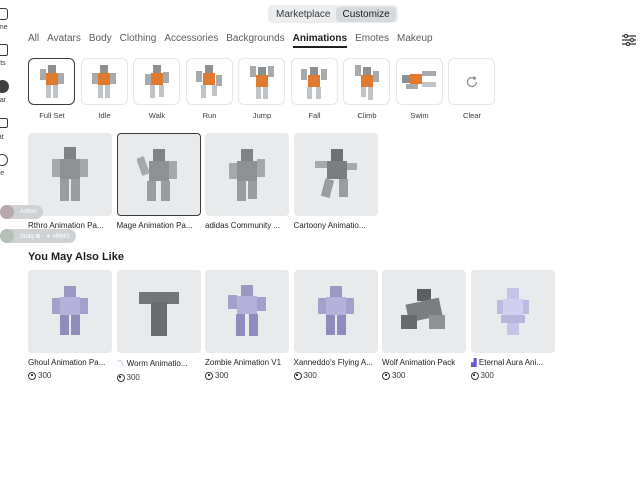 This screenshot has width=640, height=488. What do you see at coordinates (372, 39) in the screenshot?
I see `tab-emotes: Emotes` at bounding box center [372, 39].